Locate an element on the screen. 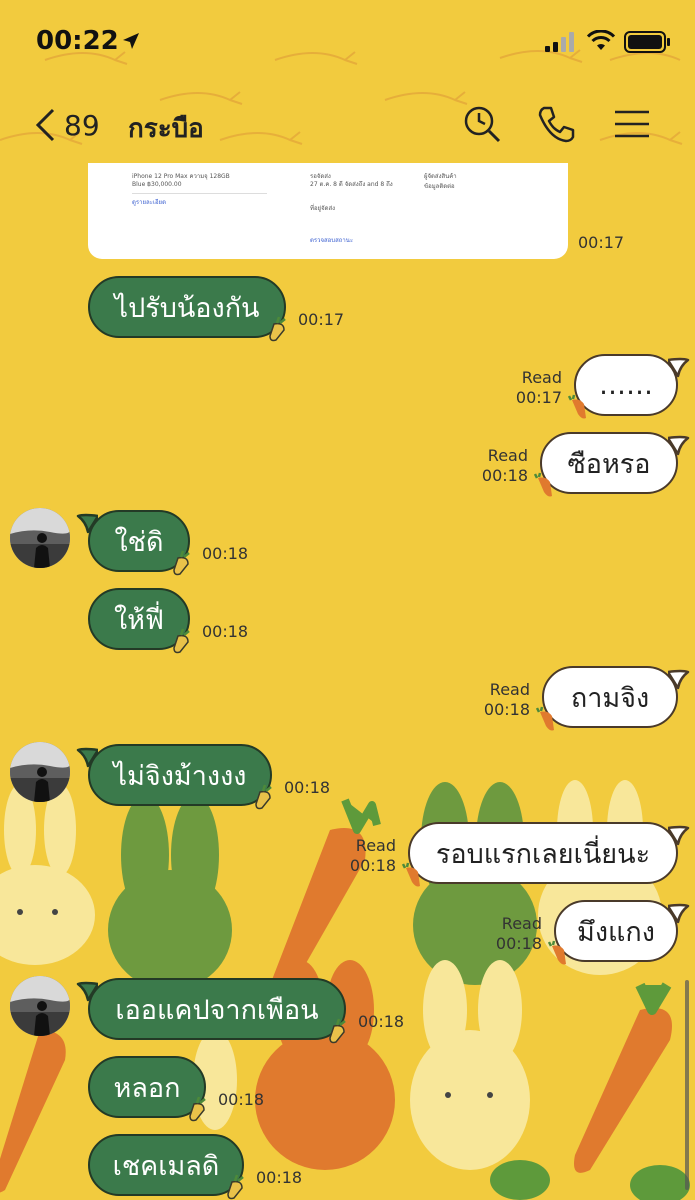 This screenshot has height=1200, width=695. card-text: 27 ต.ค. 8 ดี จัดส่งถึง and 8 ถึง is located at coordinates (351, 184).